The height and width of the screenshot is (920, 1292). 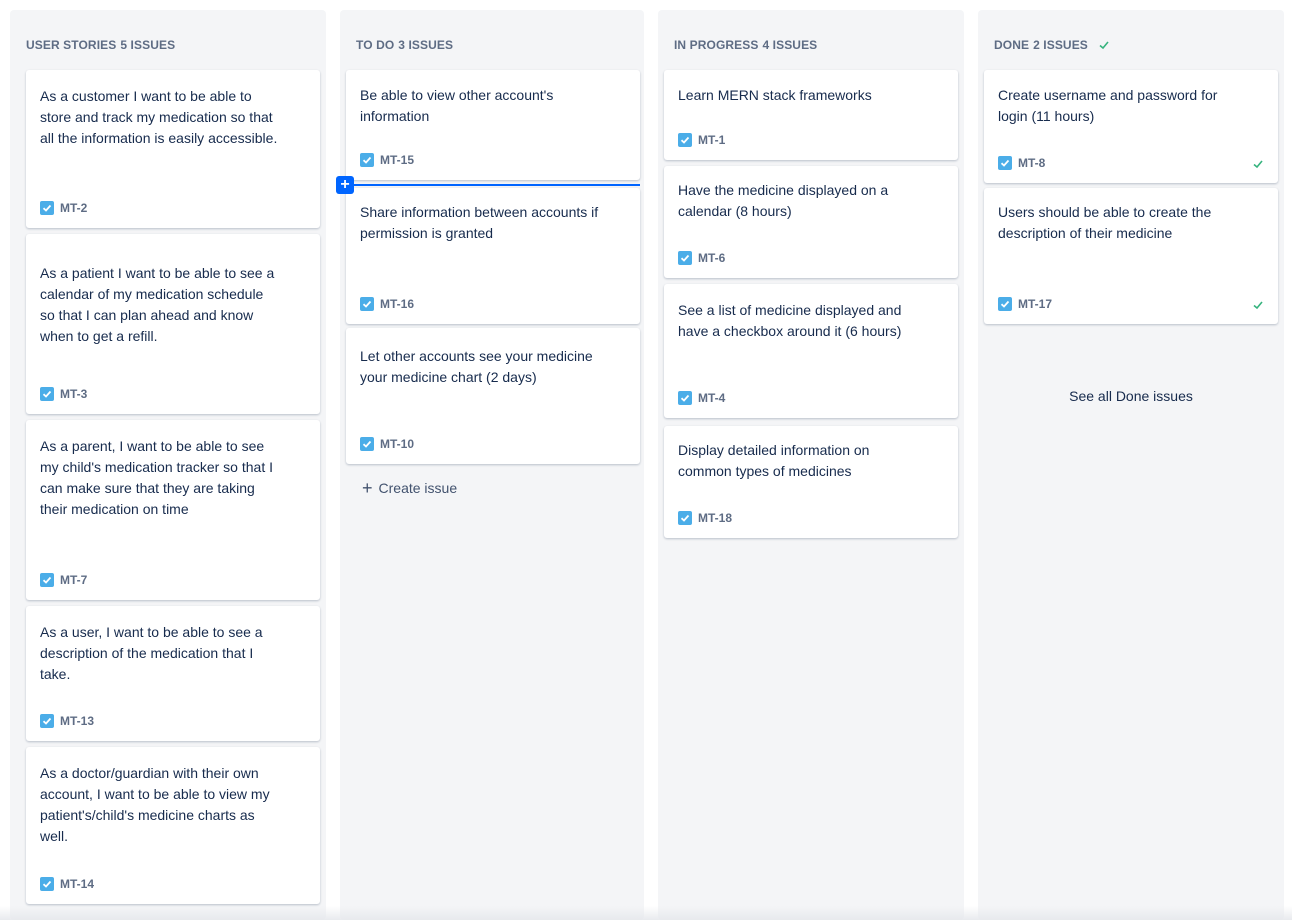 I want to click on create-issue-label: Create issue, so click(x=418, y=488).